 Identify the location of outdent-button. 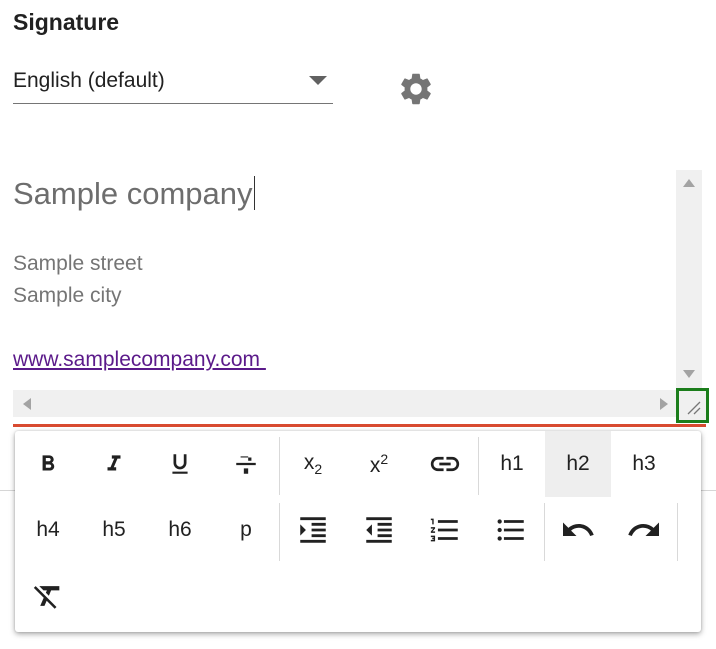
(379, 530).